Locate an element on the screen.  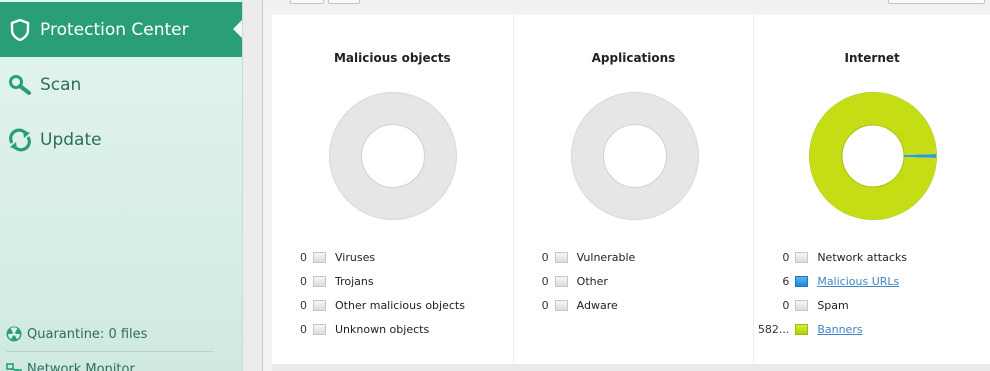
stat-label: Network attacks is located at coordinates (862, 257).